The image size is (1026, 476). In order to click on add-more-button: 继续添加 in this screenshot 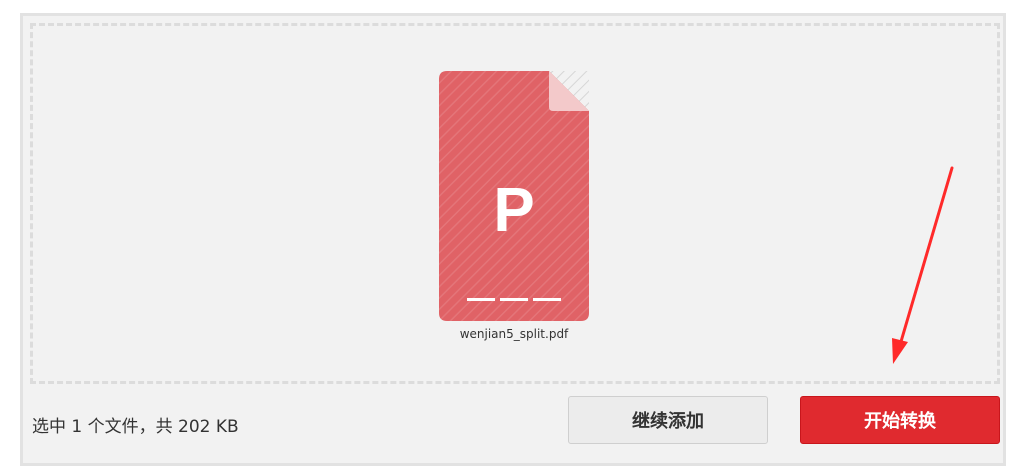, I will do `click(668, 420)`.